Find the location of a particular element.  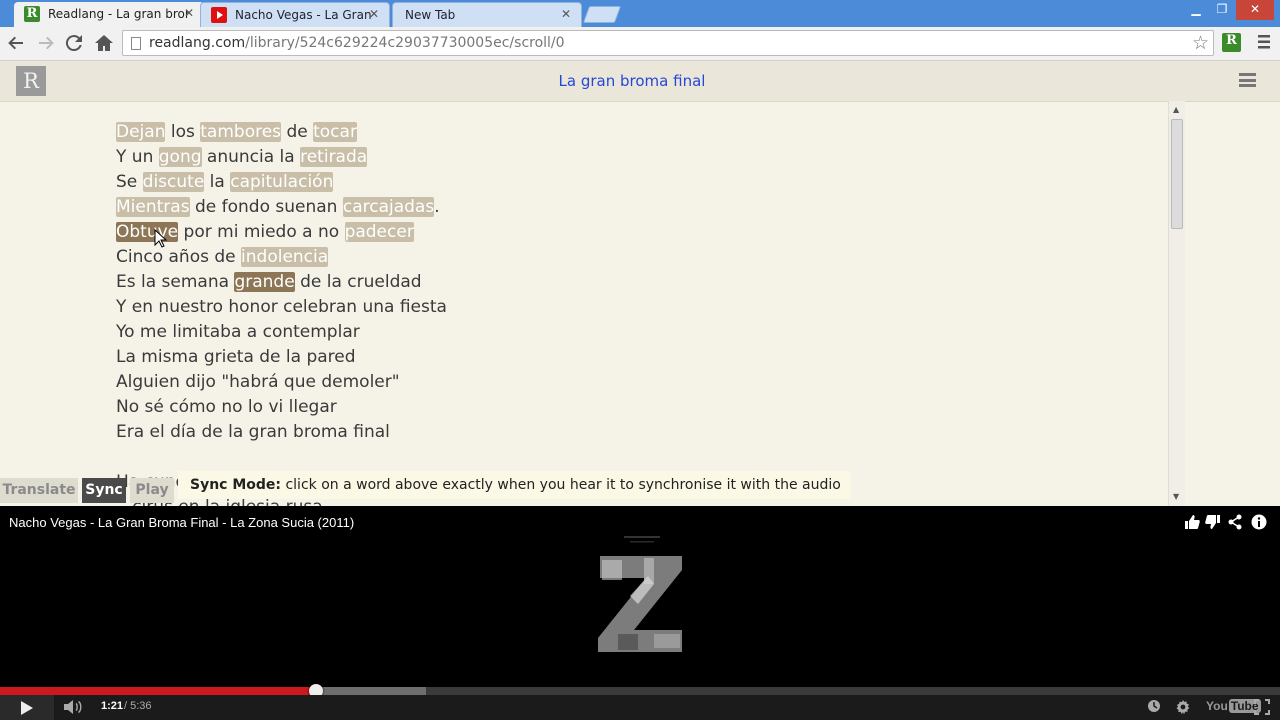

lyric-line: Era el día de la gran broma final is located at coordinates (281, 432).